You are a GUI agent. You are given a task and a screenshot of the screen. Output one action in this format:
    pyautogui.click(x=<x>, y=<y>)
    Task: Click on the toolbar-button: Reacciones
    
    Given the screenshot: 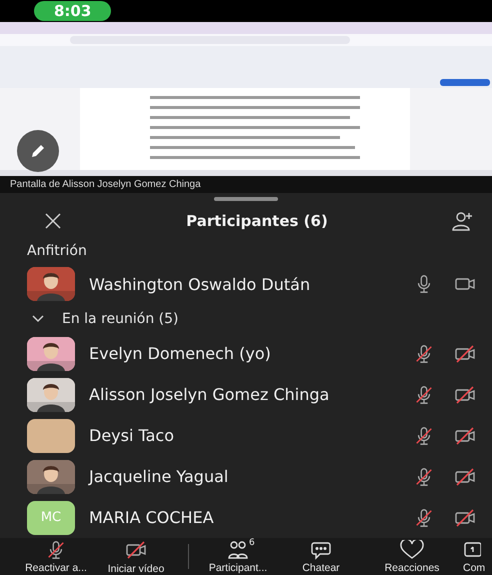 What is the action you would take?
    pyautogui.click(x=412, y=556)
    